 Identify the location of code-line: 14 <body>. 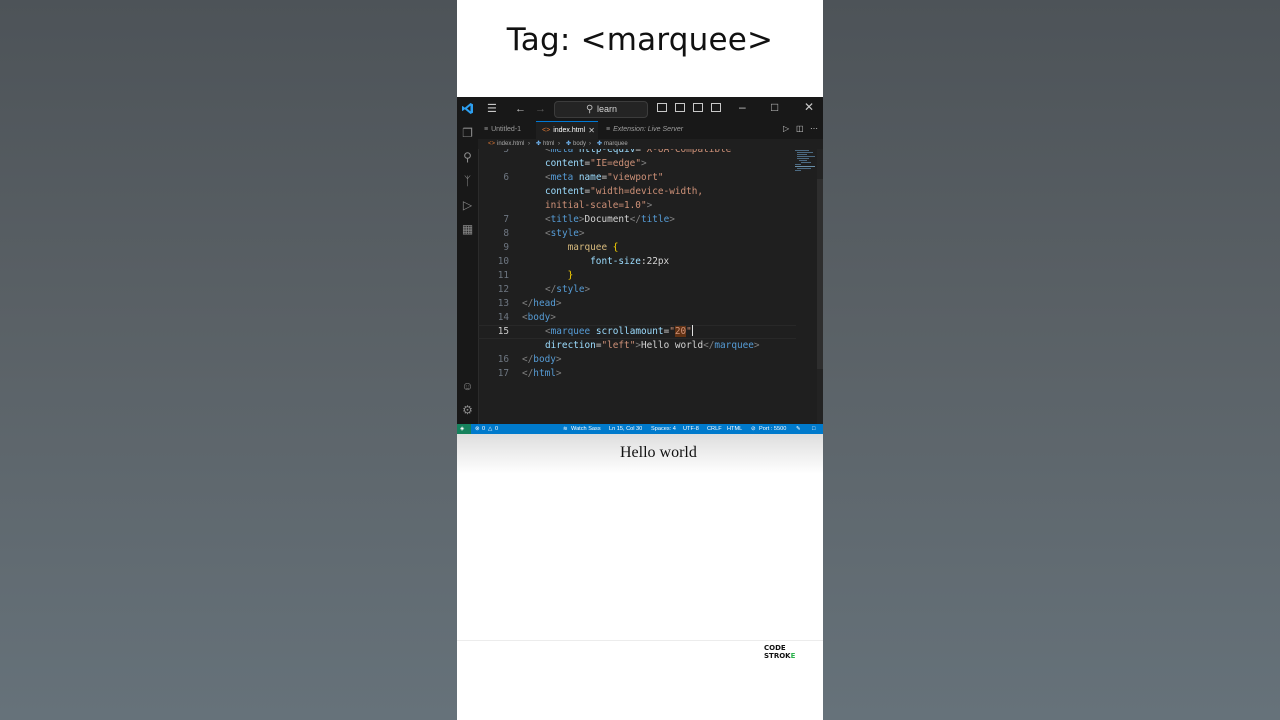
(637, 318).